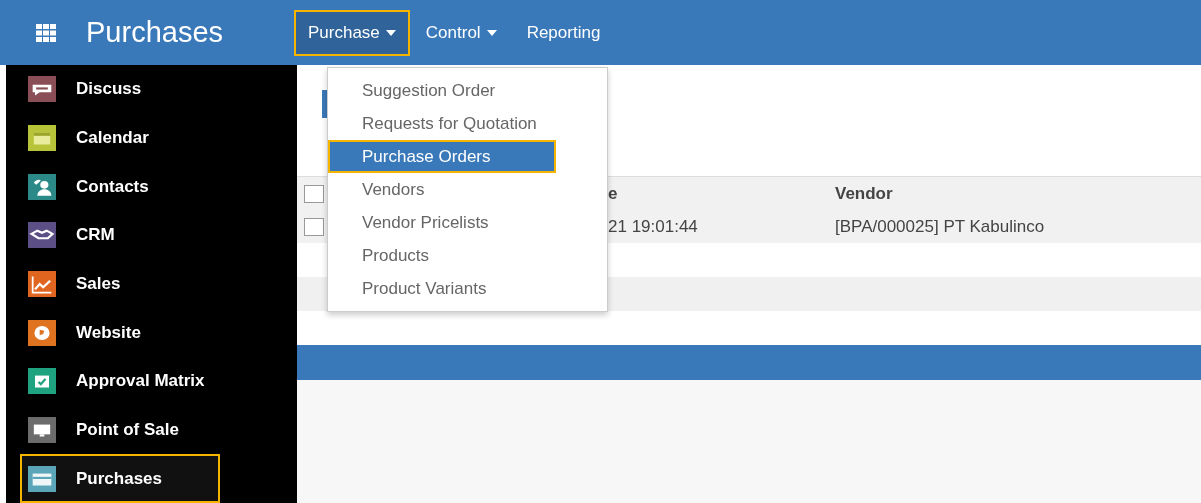 This screenshot has width=1201, height=503. I want to click on sidebar-item: Calendar, so click(120, 138).